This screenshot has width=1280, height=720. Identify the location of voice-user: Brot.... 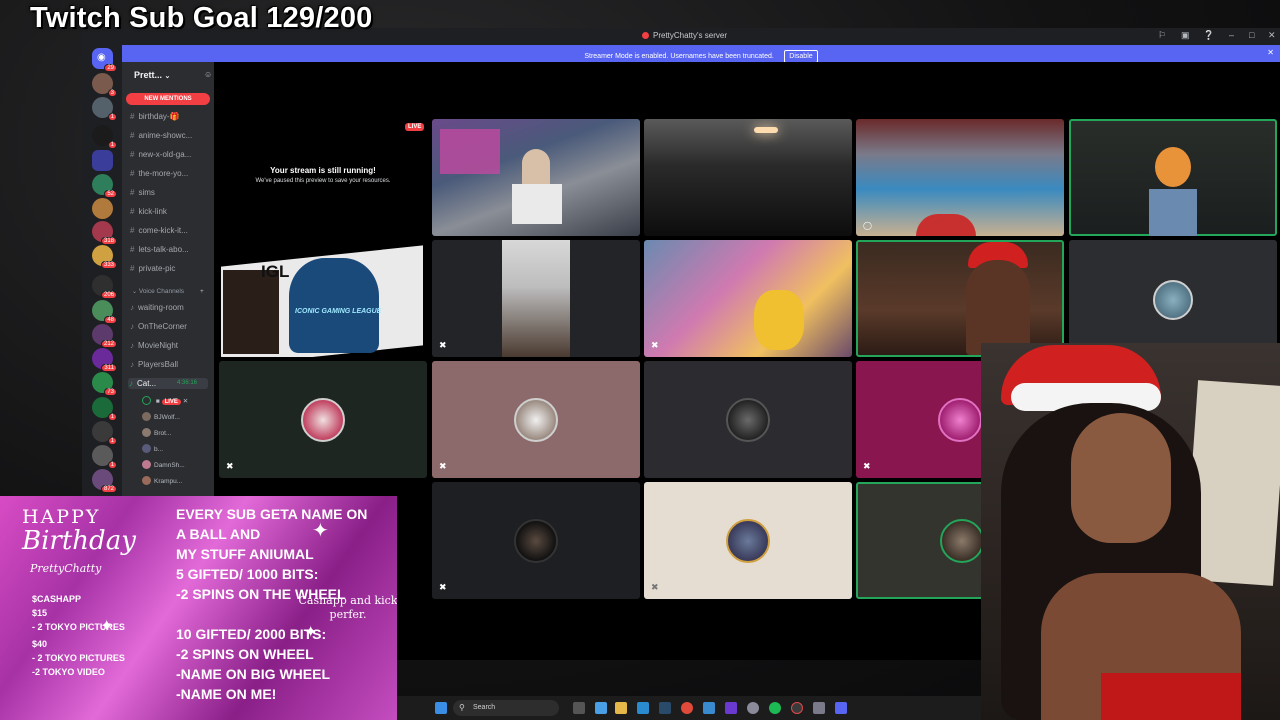
(156, 432).